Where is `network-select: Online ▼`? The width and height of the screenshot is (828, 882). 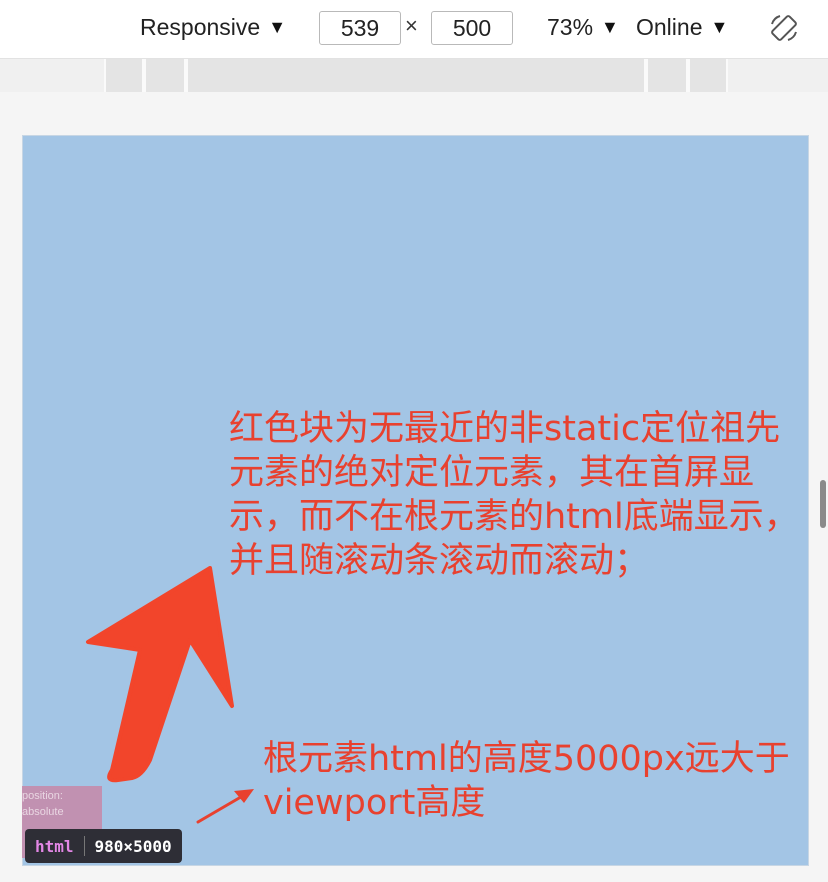 network-select: Online ▼ is located at coordinates (682, 27).